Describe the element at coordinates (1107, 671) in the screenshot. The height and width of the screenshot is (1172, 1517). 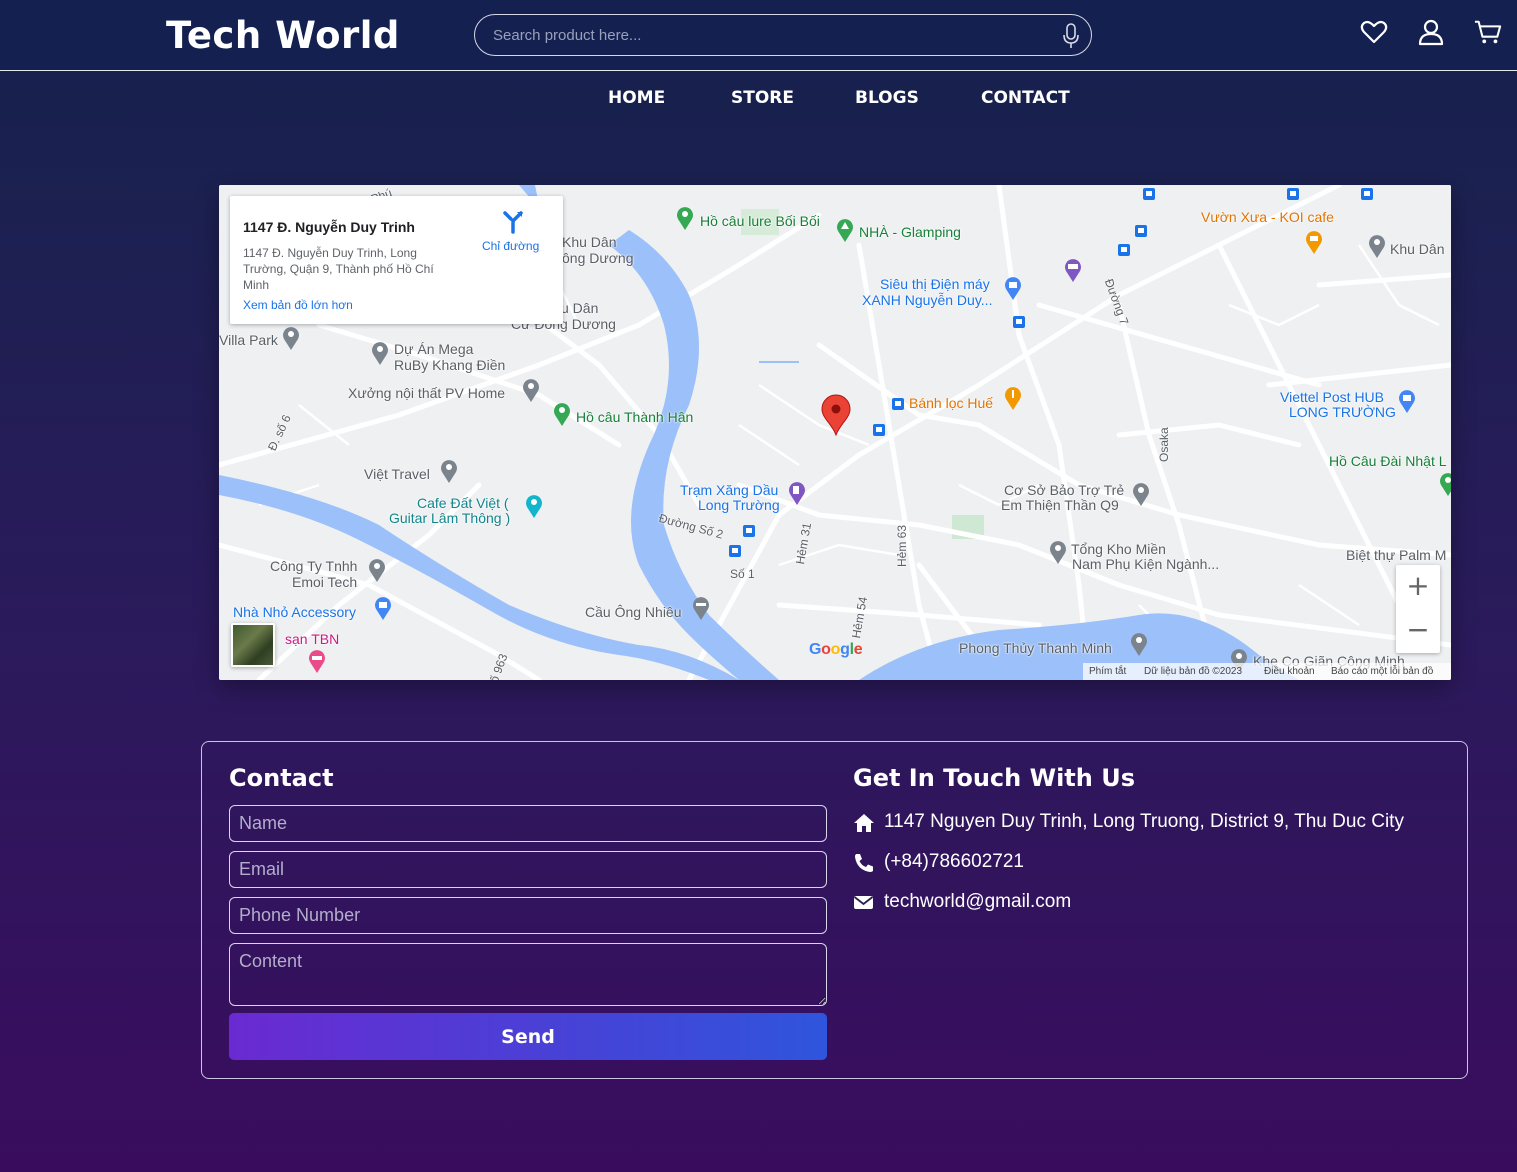
I see `keyboard-shortcuts-link: Phím tắt` at that location.